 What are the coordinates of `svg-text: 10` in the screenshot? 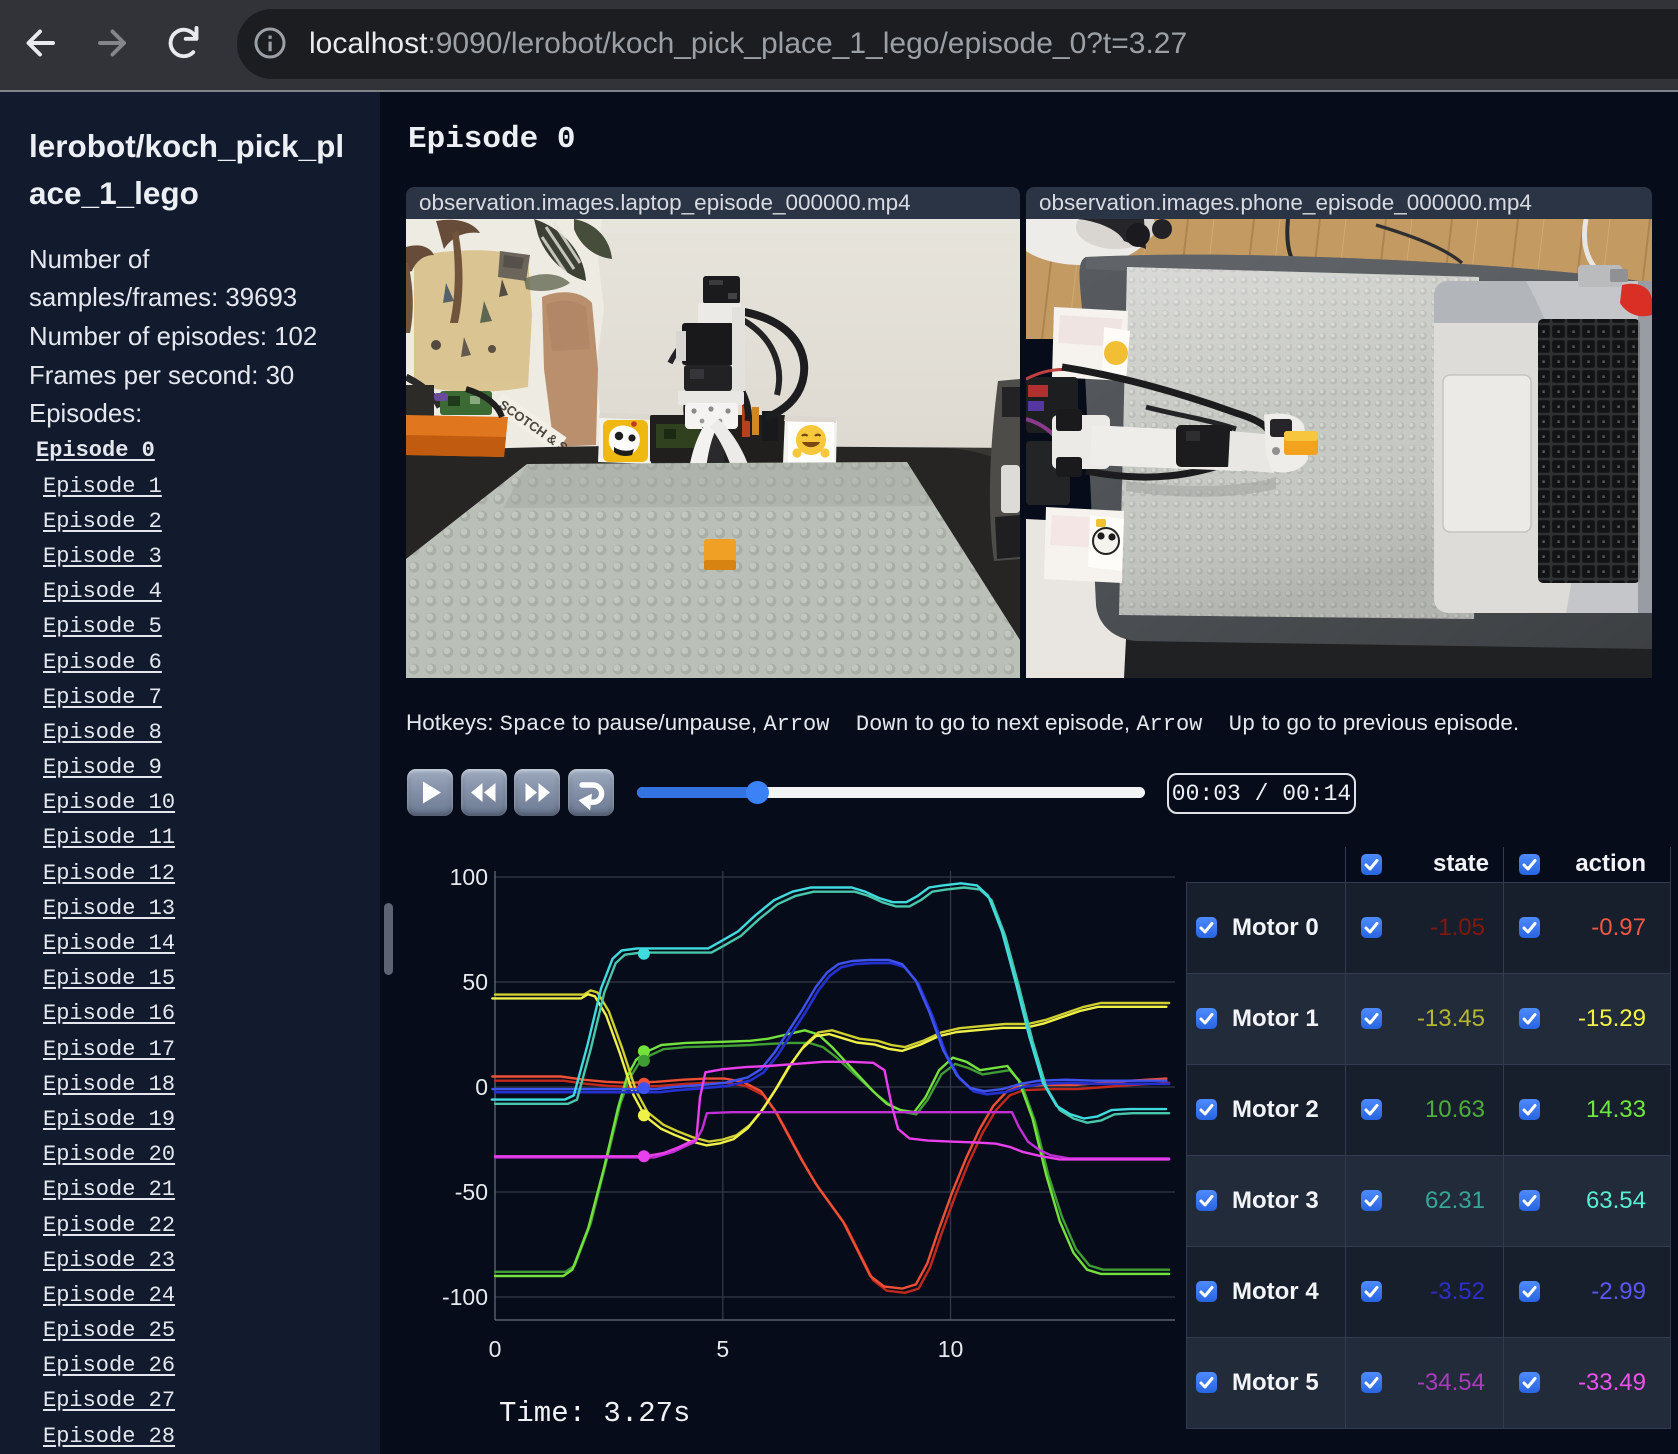 It's located at (951, 1349).